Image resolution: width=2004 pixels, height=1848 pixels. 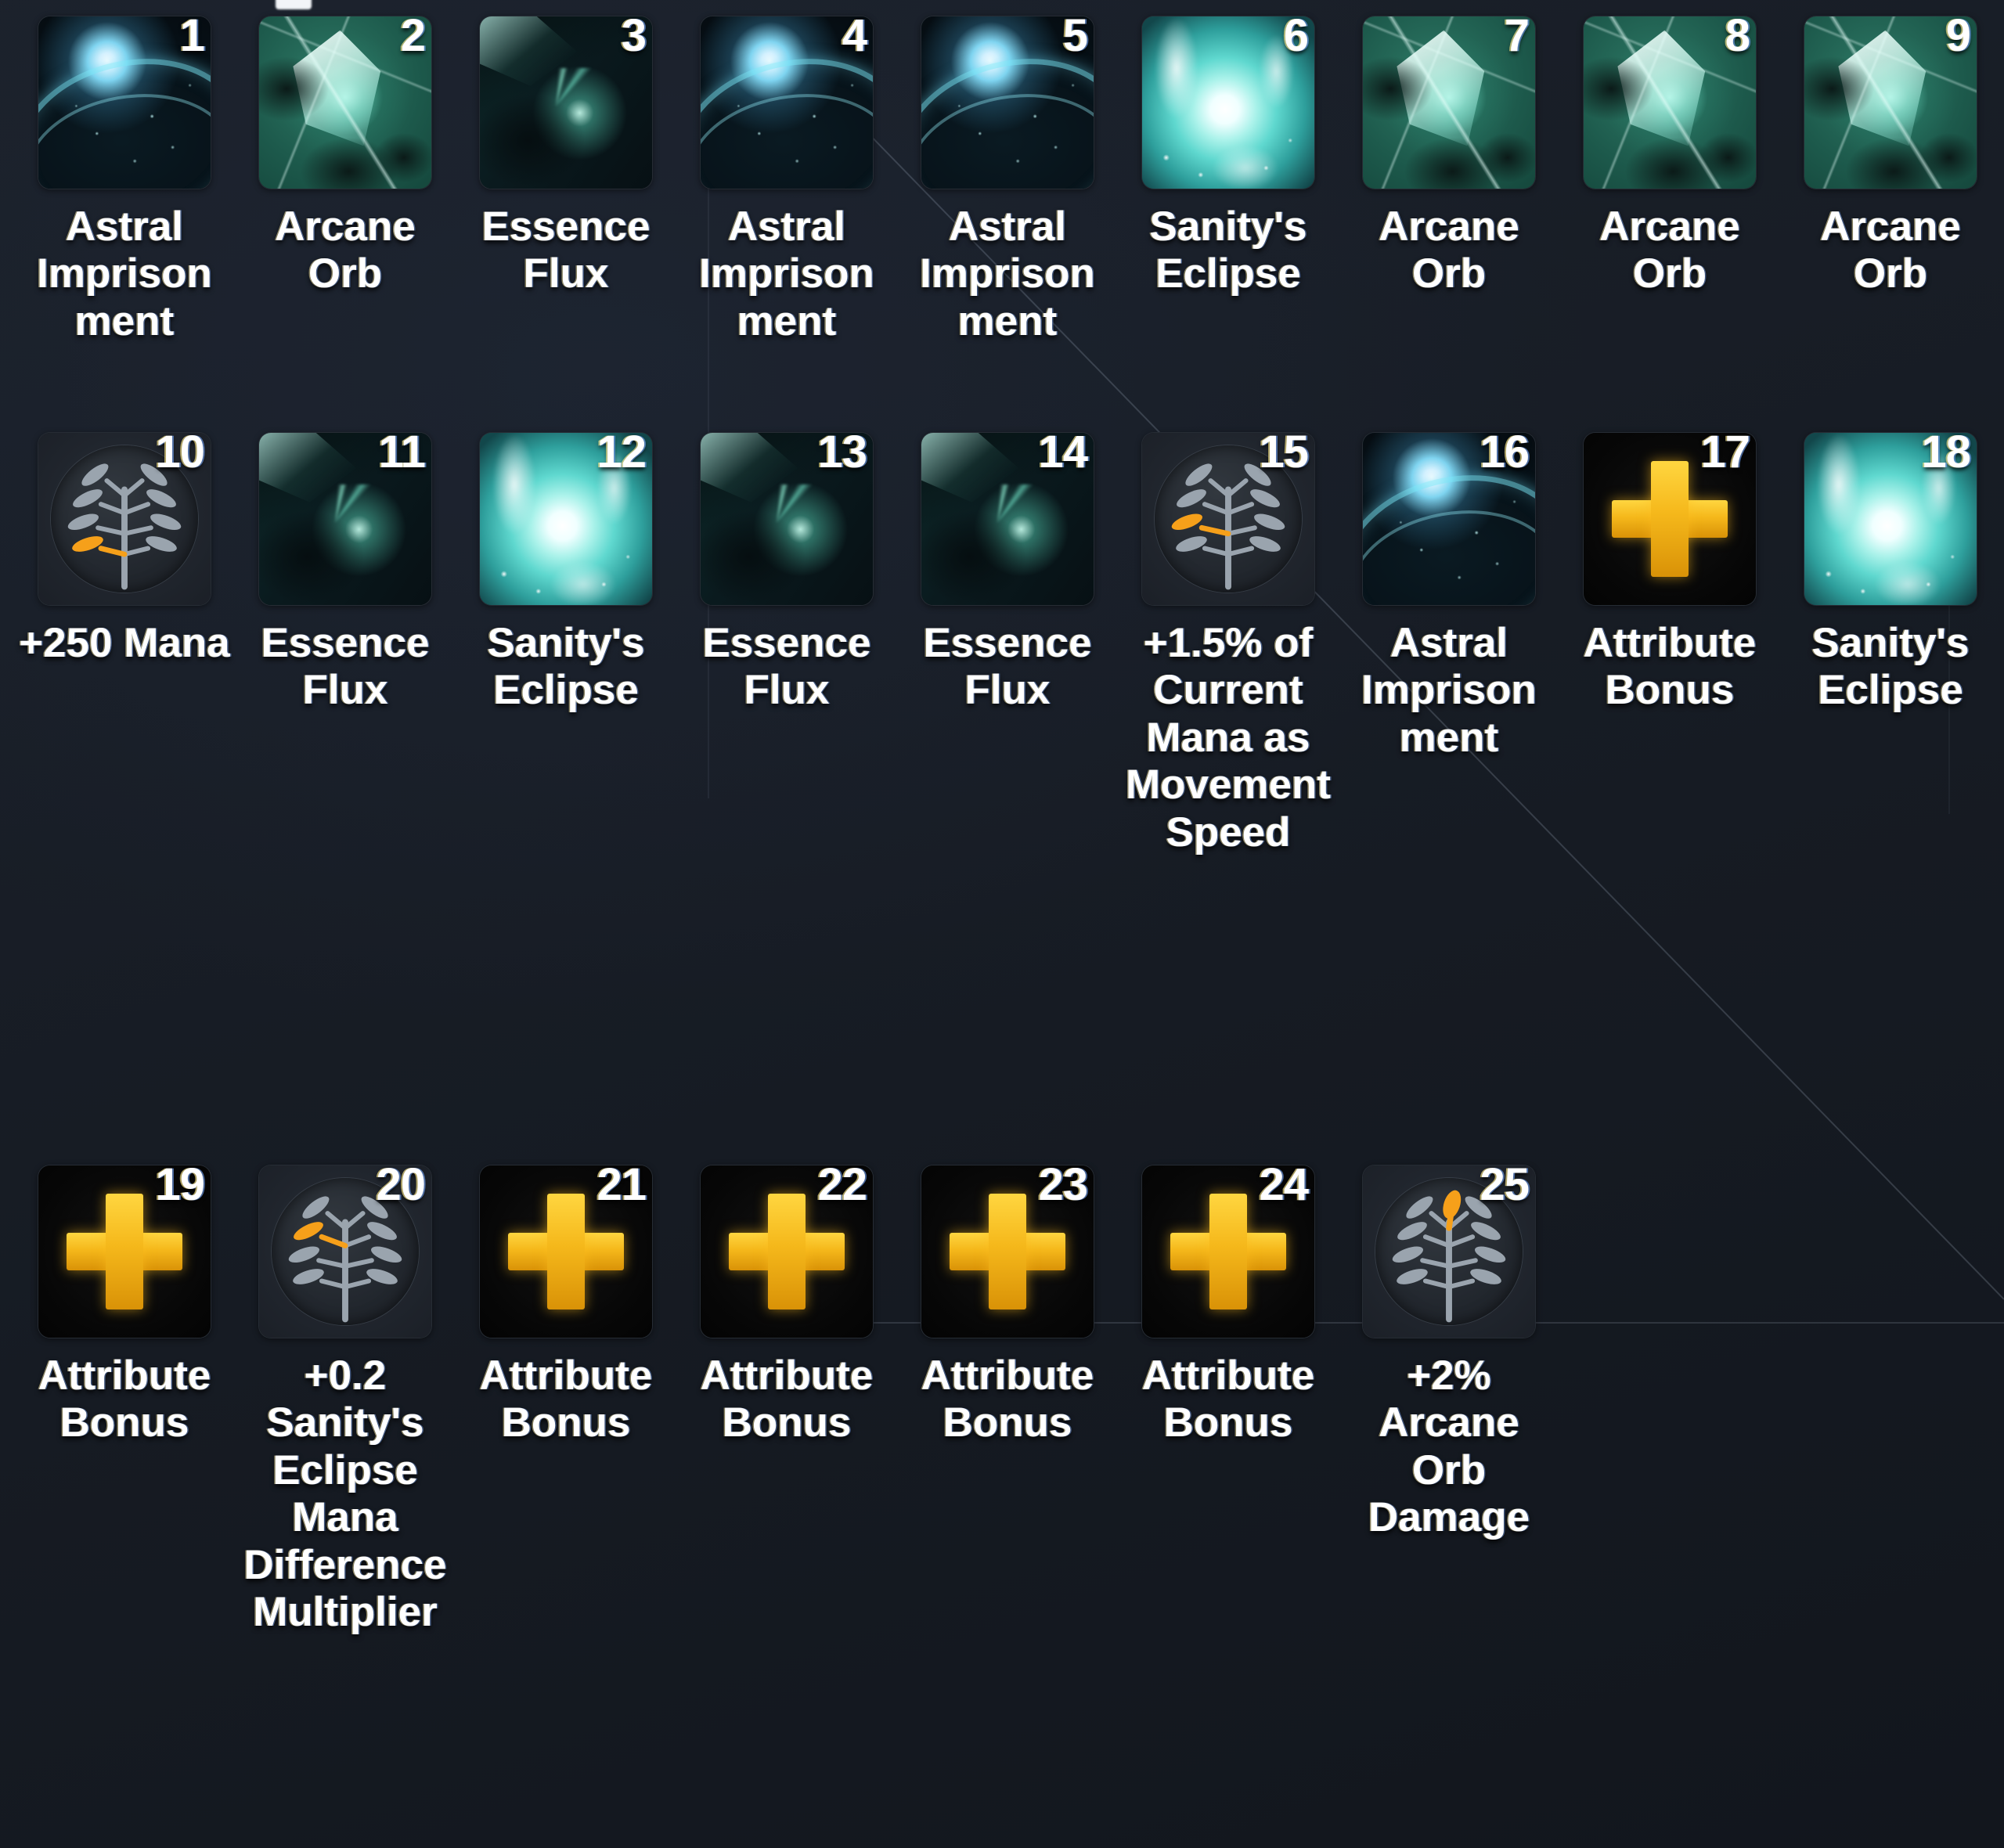 What do you see at coordinates (125, 519) in the screenshot?
I see `talent-icon-10: 10` at bounding box center [125, 519].